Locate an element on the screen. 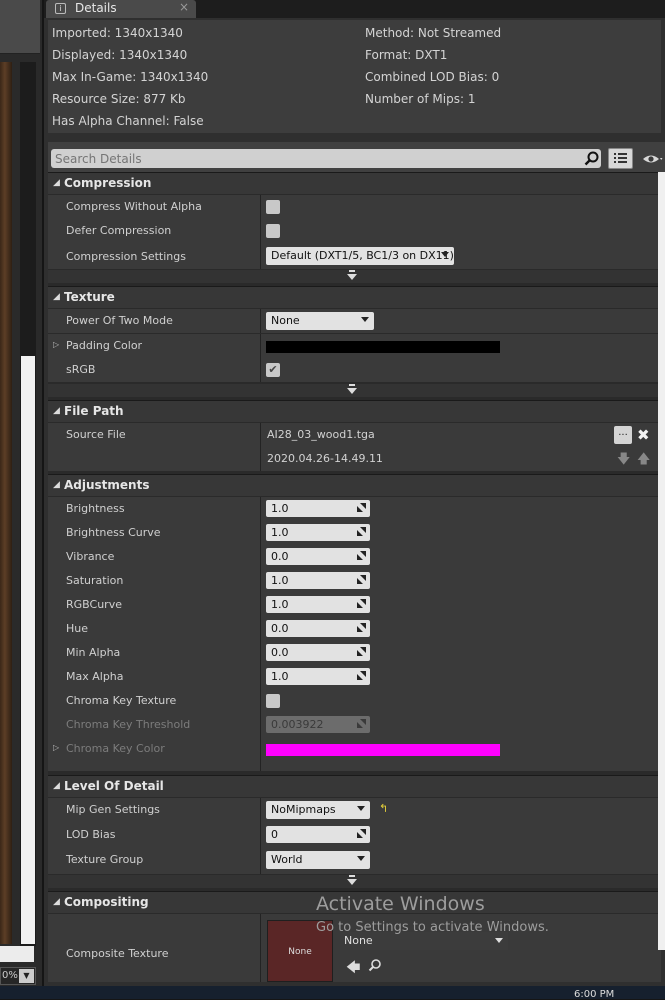 The height and width of the screenshot is (1000, 665). category-texture: ◢ Texture is located at coordinates (354, 297).